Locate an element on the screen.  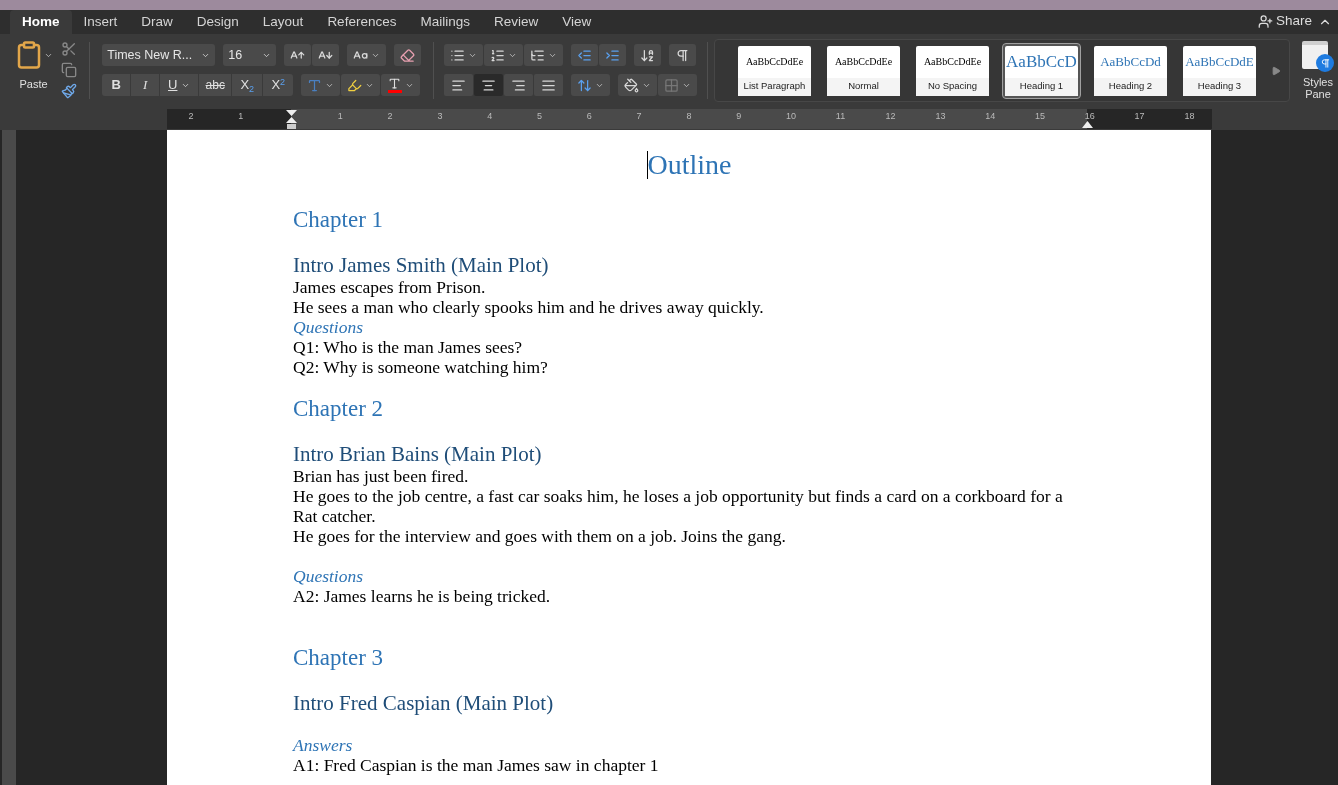
ribbon-tab: Mailings is located at coordinates (445, 22).